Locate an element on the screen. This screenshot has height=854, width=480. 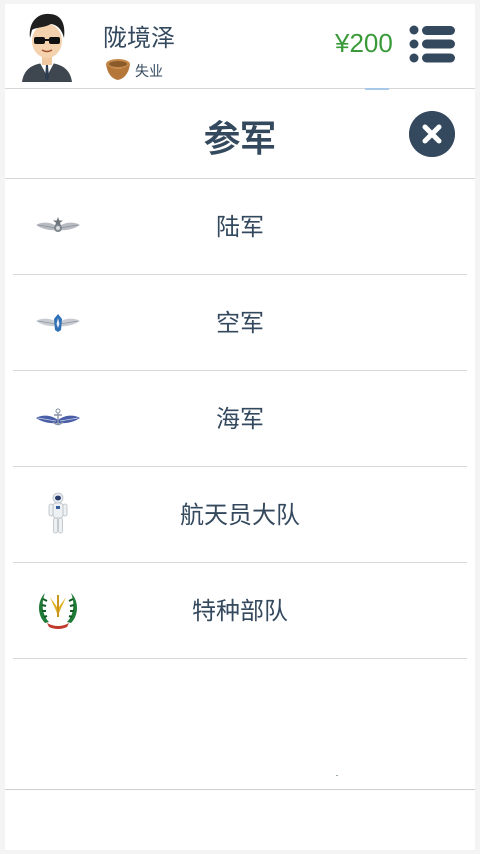
player-name: 陇境泽 is located at coordinates (139, 38).